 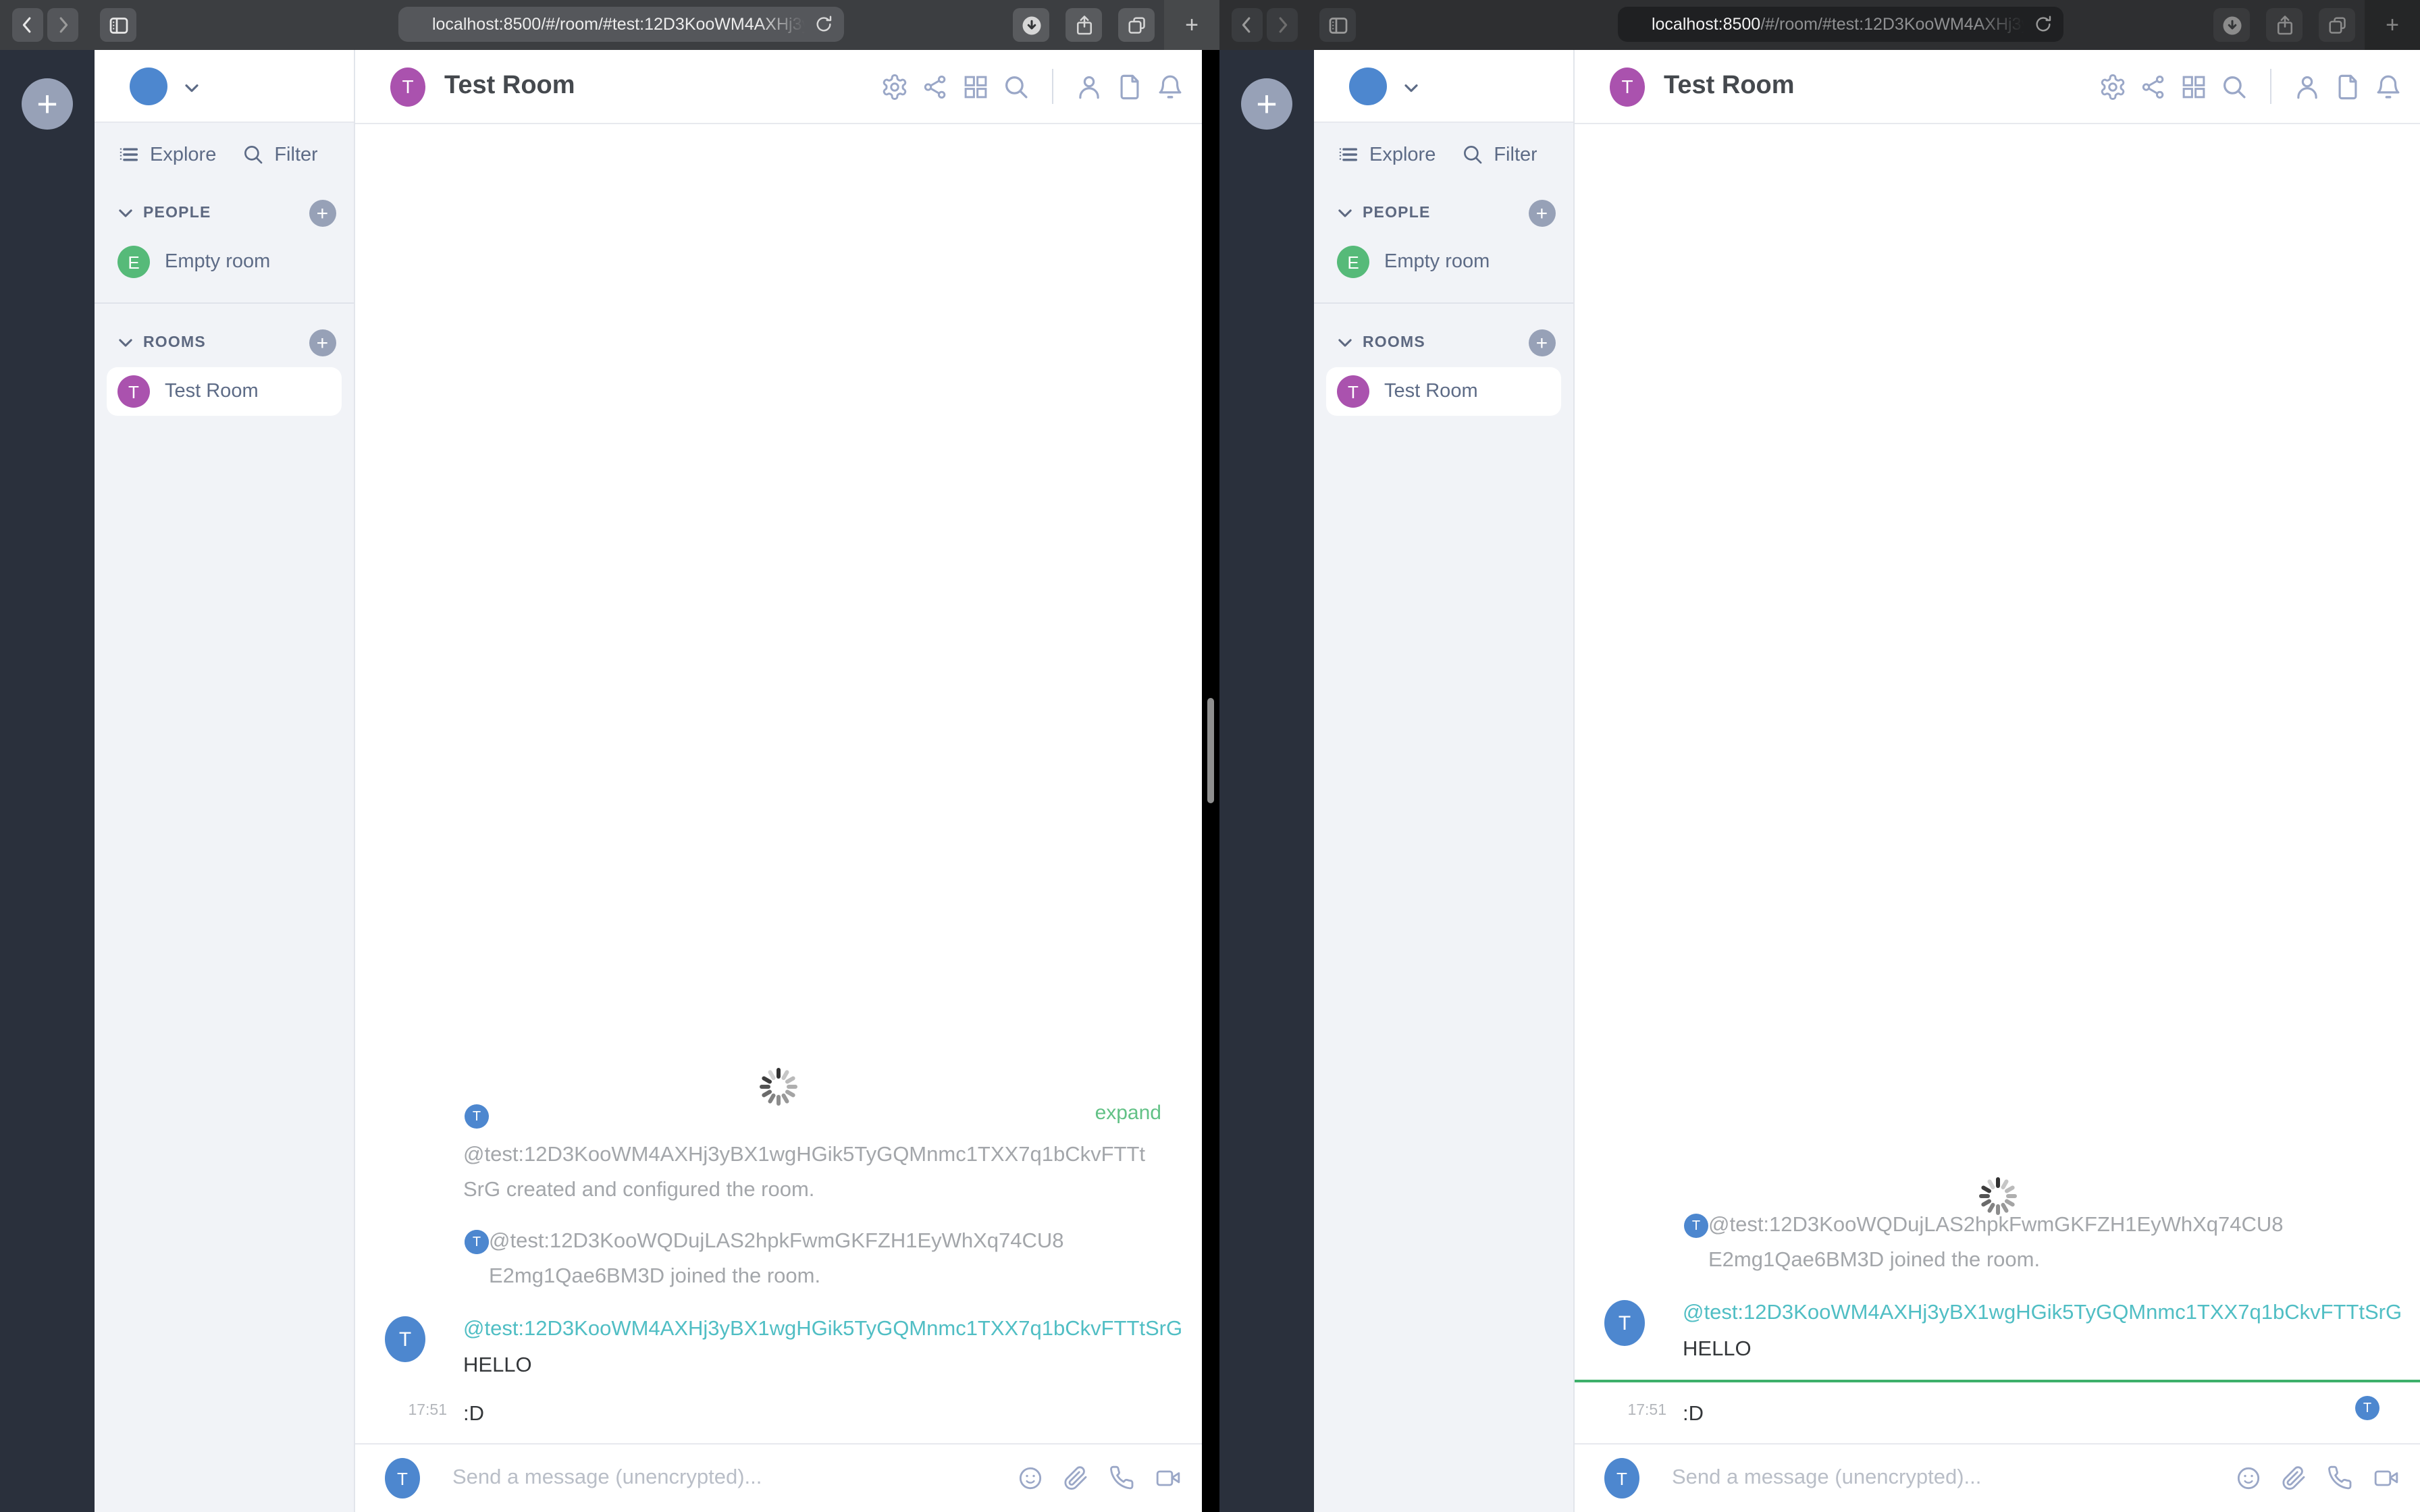 What do you see at coordinates (657, 1190) in the screenshot?
I see `created-action: created and configured the room.` at bounding box center [657, 1190].